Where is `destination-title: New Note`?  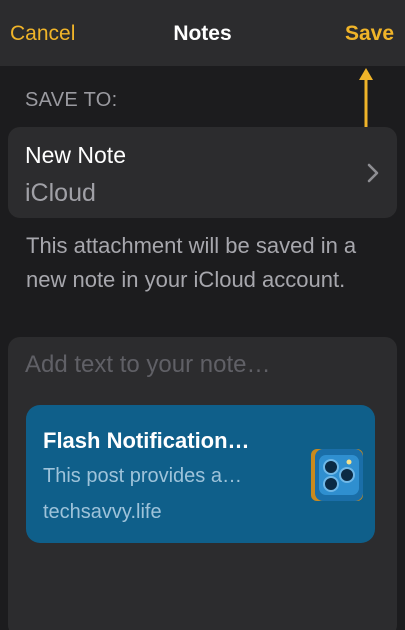
destination-title: New Note is located at coordinates (75, 155).